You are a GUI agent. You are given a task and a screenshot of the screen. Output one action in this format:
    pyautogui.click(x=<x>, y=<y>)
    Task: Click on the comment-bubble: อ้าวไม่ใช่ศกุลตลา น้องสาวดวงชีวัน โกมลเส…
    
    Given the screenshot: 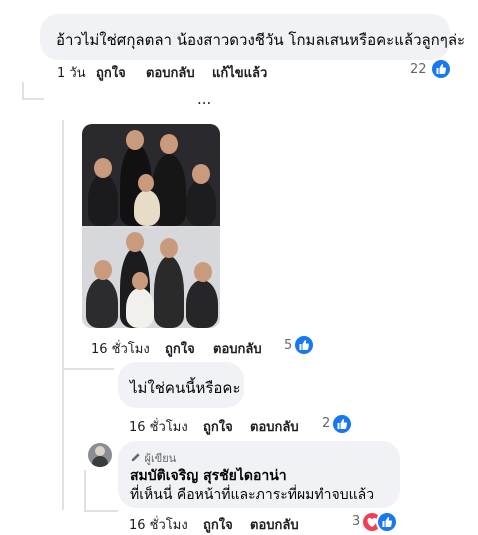 What is the action you would take?
    pyautogui.click(x=252, y=37)
    